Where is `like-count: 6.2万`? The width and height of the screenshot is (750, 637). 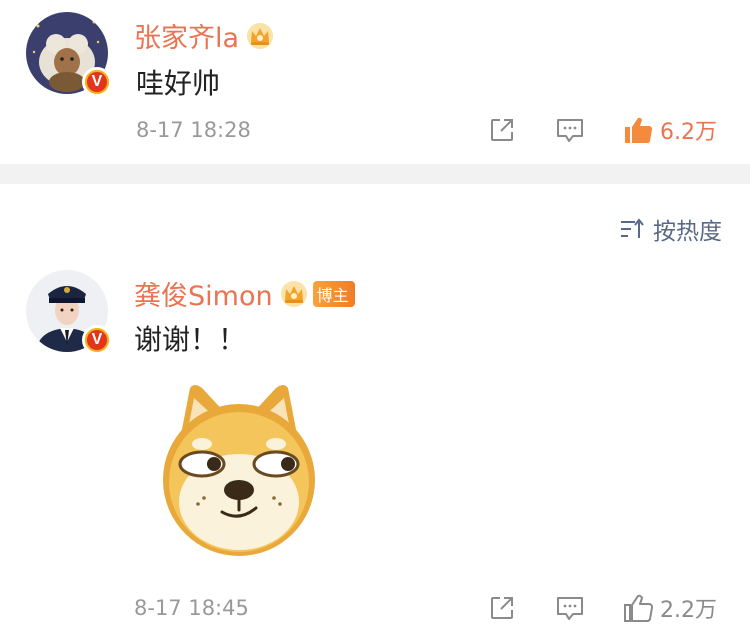
like-count: 6.2万 is located at coordinates (688, 132).